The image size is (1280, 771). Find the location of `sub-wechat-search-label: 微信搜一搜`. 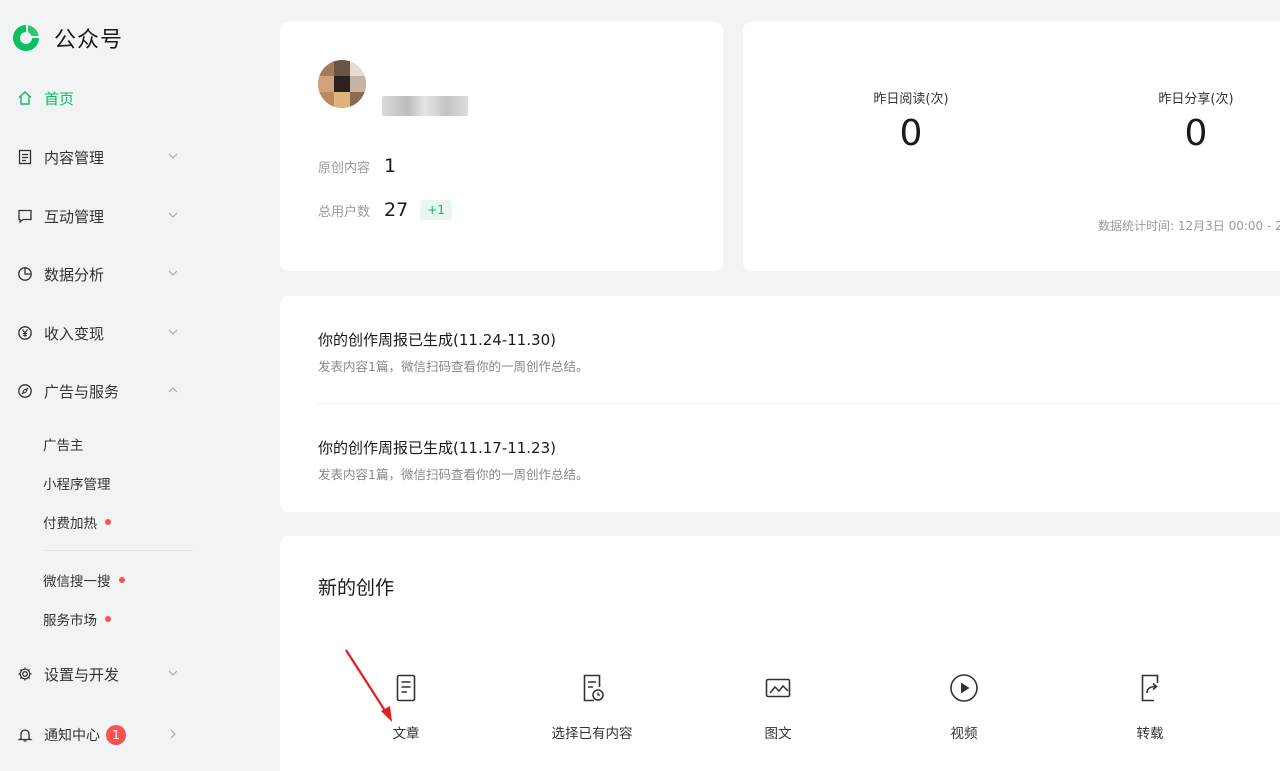

sub-wechat-search-label: 微信搜一搜 is located at coordinates (77, 582).